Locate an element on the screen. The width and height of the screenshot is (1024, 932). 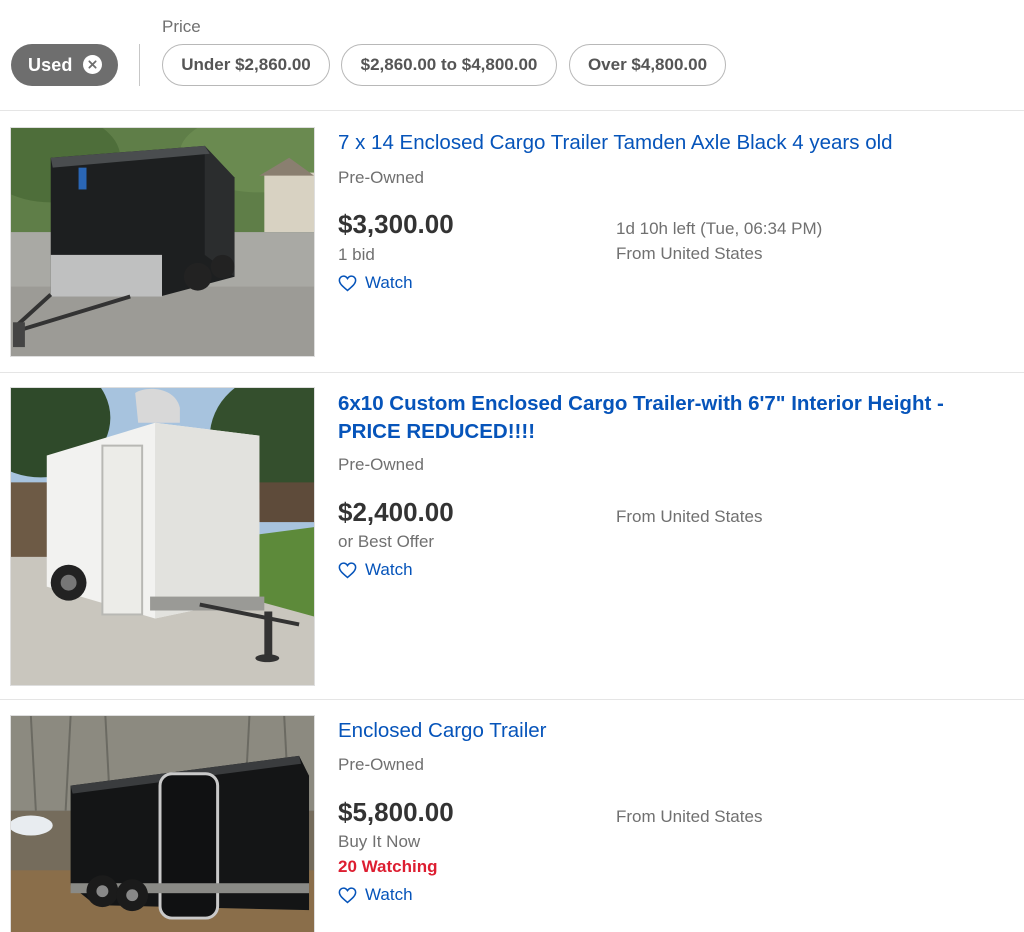
listing-price: $3,300.00 is located at coordinates (396, 224).